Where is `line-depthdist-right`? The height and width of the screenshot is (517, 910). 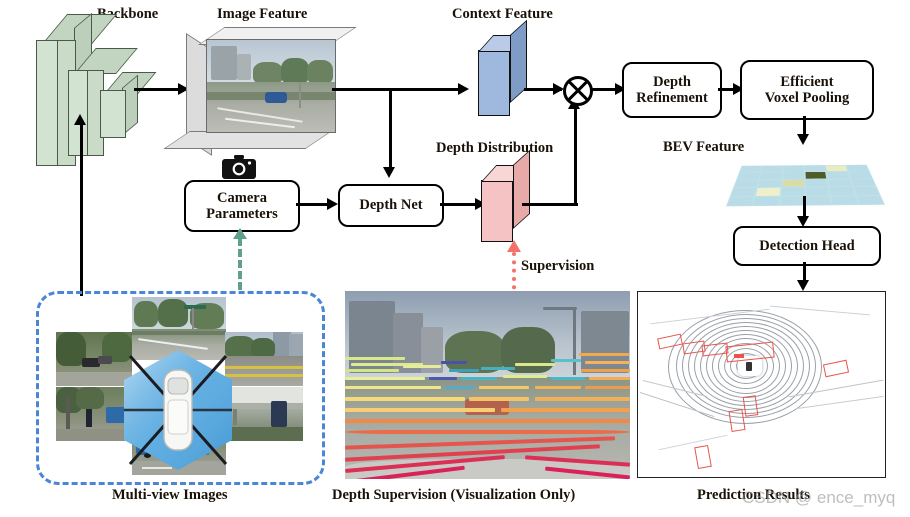
line-depthdist-right is located at coordinates (550, 205).